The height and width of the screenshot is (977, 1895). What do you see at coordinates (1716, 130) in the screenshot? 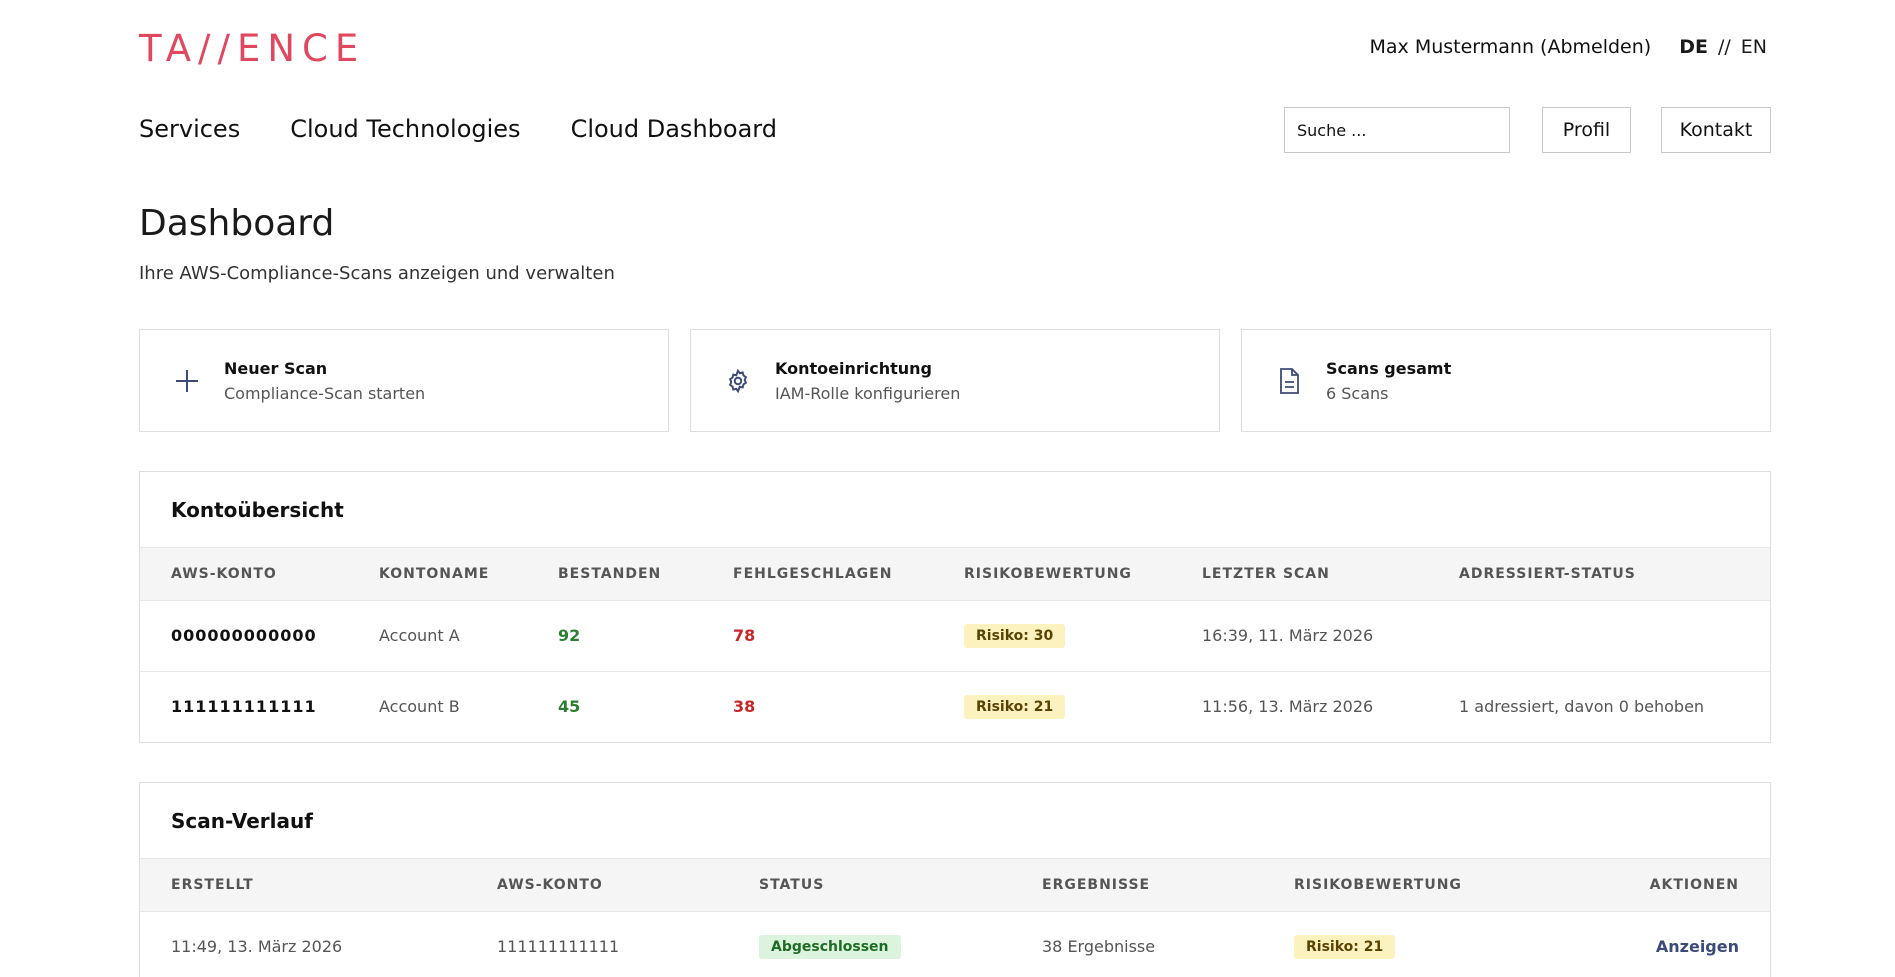
I see `kontakt-button: Kontakt` at bounding box center [1716, 130].